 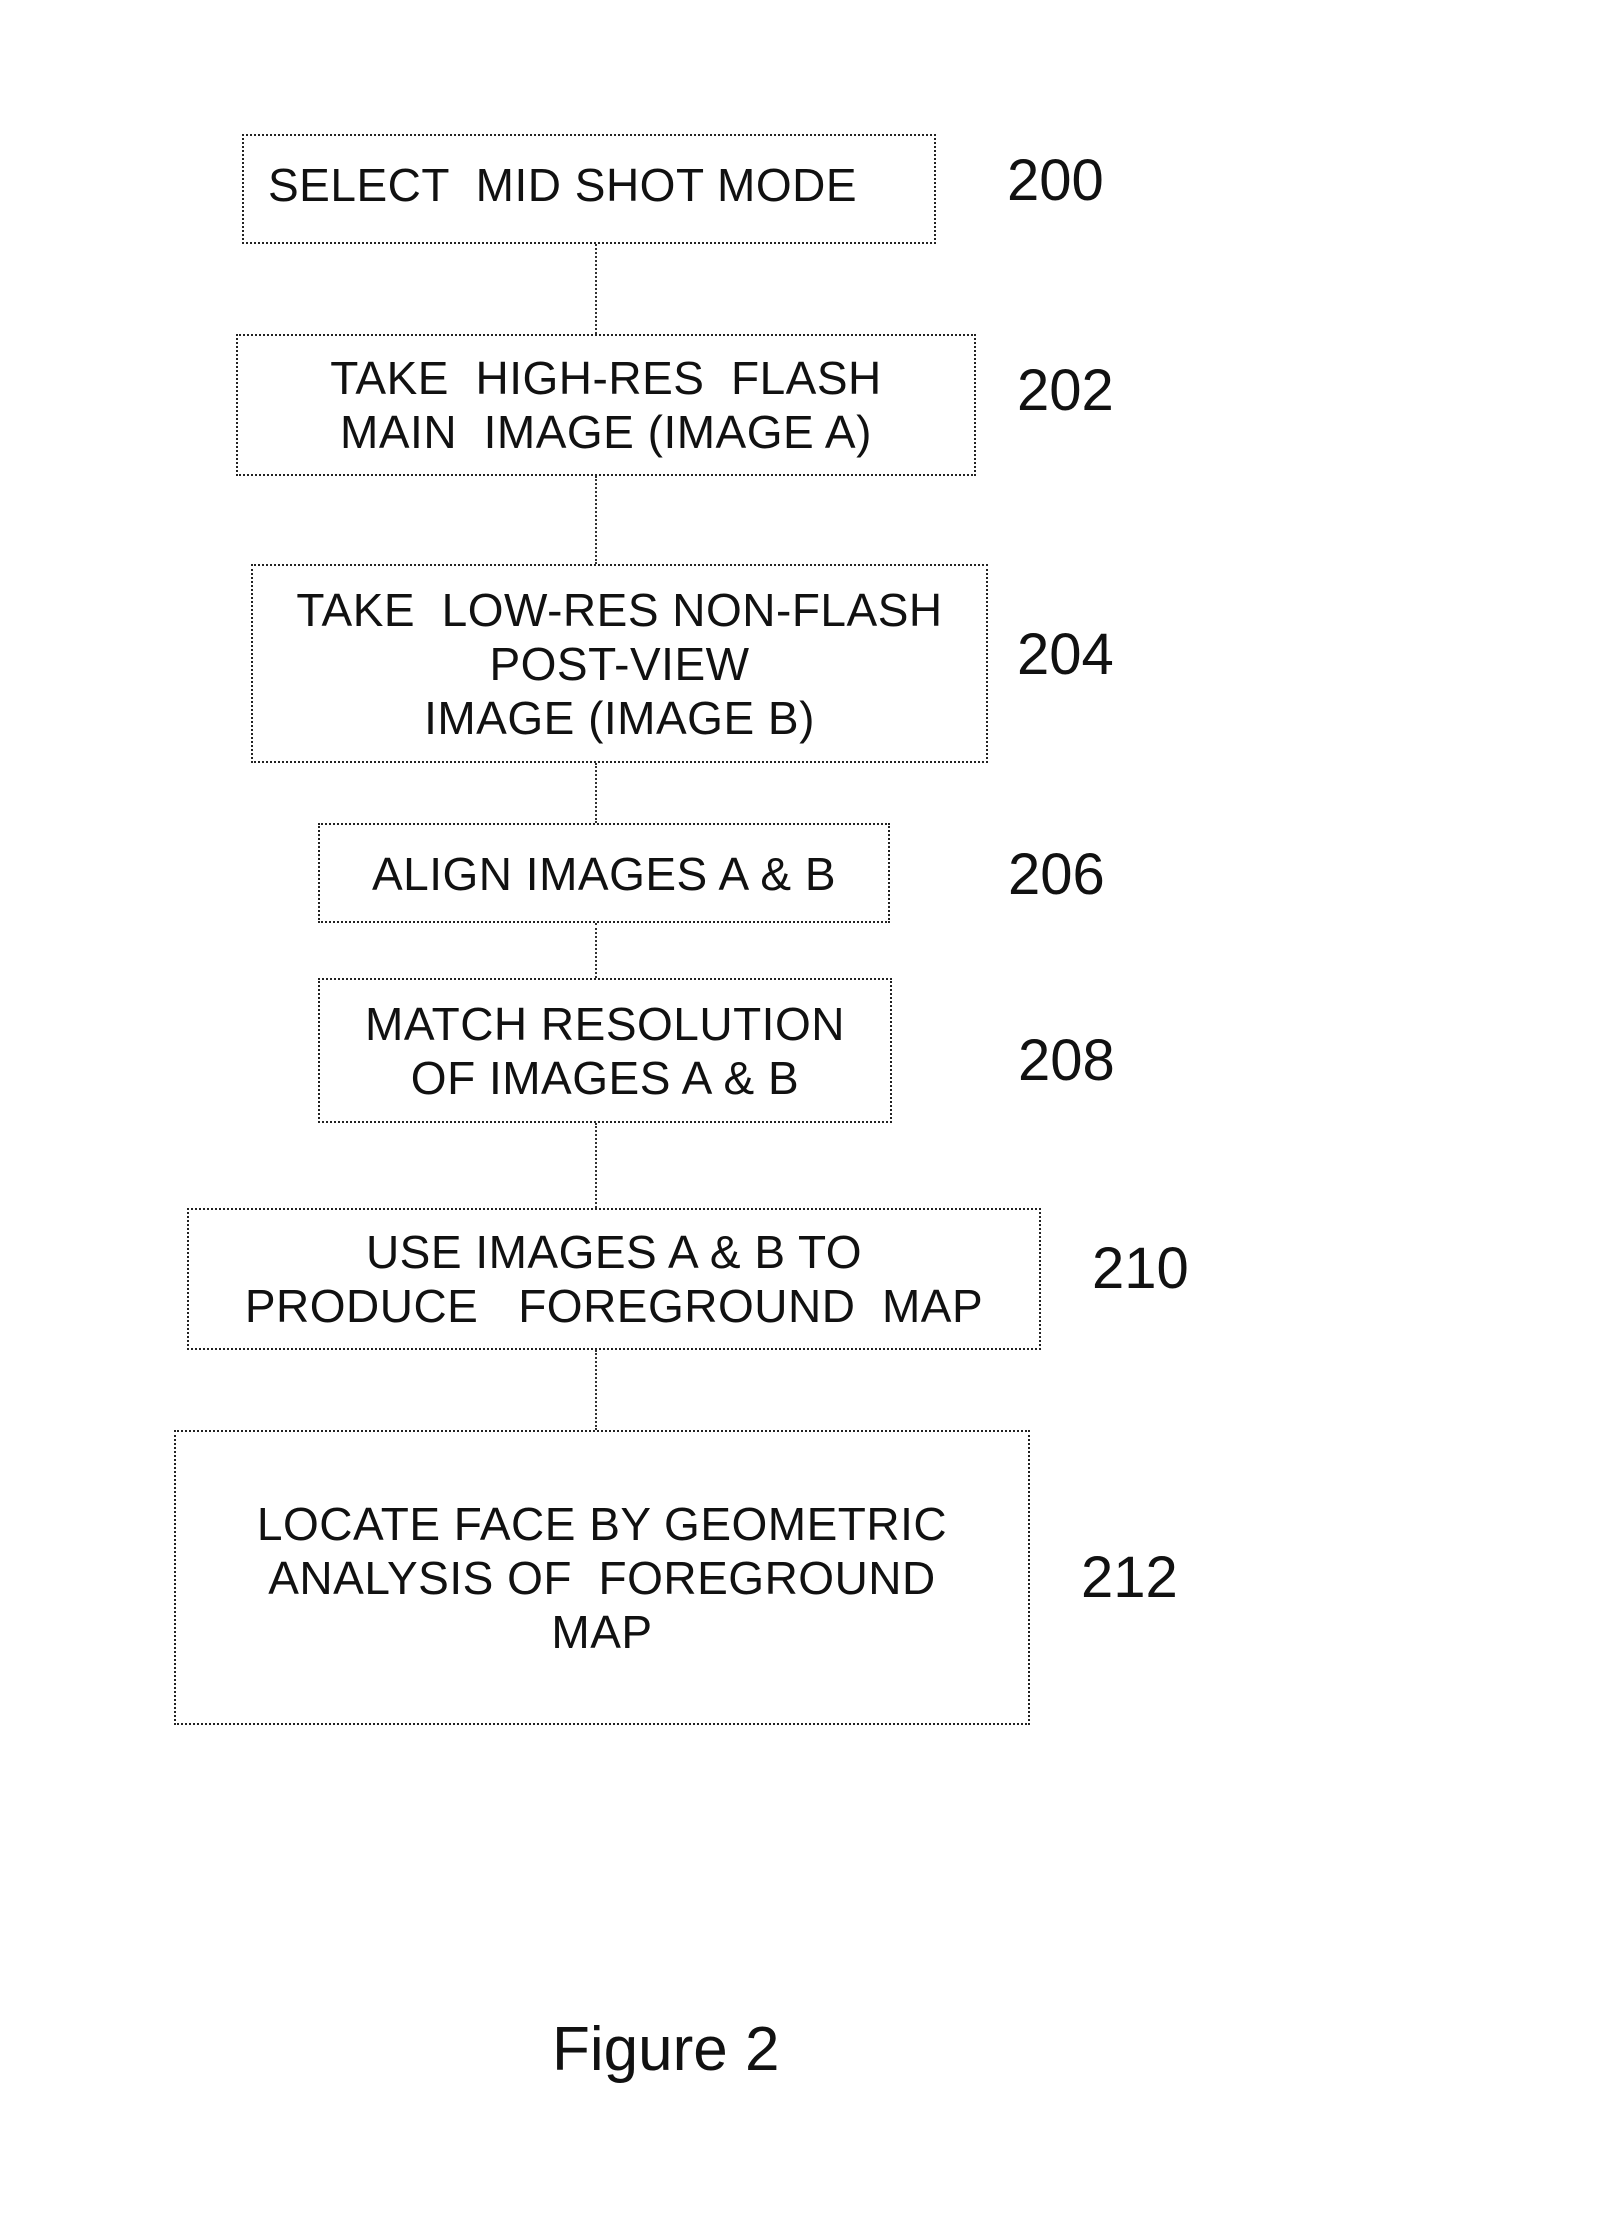 I want to click on step-box-take-high-res-flash: TAKE HIGH-RES FLASH MAIN IMAGE (IMAGE A), so click(x=606, y=405).